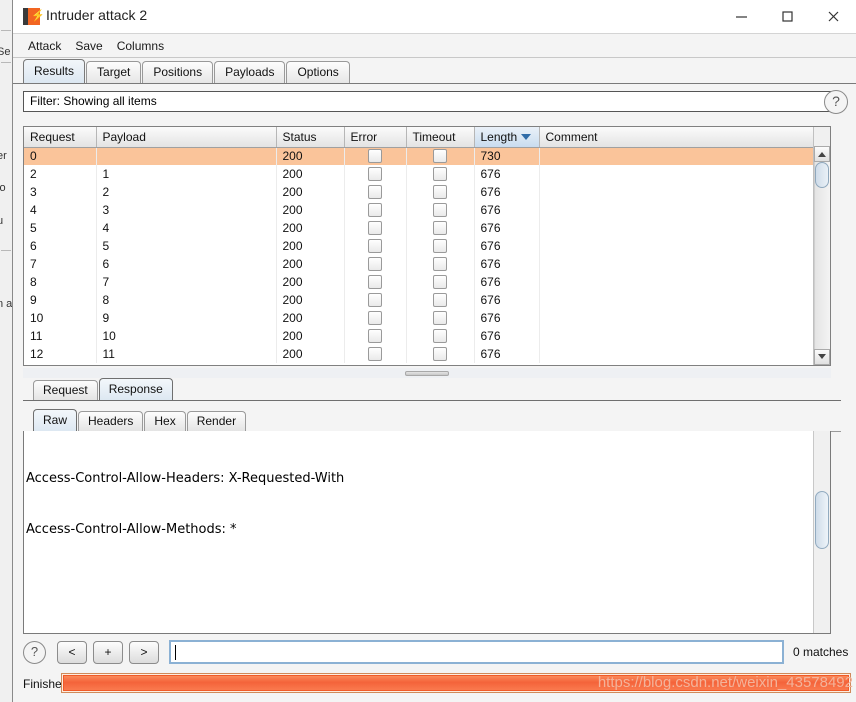 This screenshot has width=856, height=702. Describe the element at coordinates (318, 72) in the screenshot. I see `tab-options: Options` at that location.